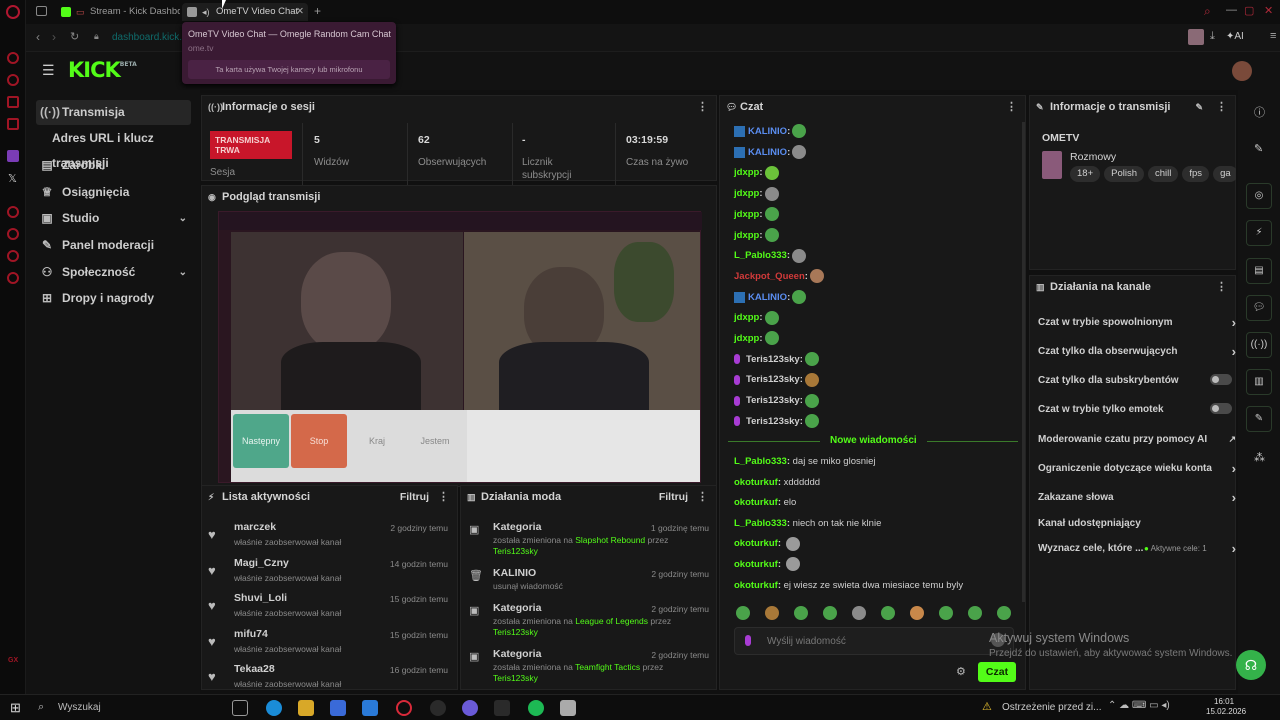 The width and height of the screenshot is (1280, 720). What do you see at coordinates (1137, 439) in the screenshot?
I see `ai-moderation-row: Moderowanie czatu przy pomocy AI ↗` at bounding box center [1137, 439].